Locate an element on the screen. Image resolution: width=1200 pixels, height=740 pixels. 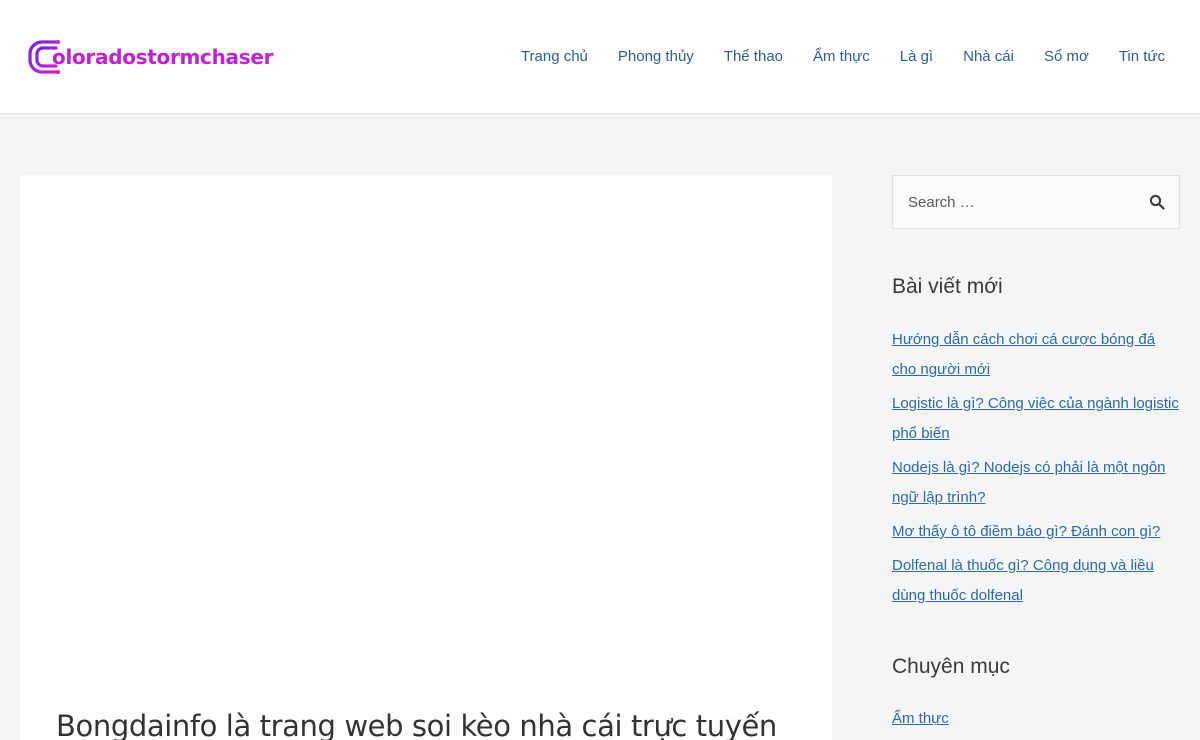
nav-so-mo: Sổ mơ is located at coordinates (1066, 57).